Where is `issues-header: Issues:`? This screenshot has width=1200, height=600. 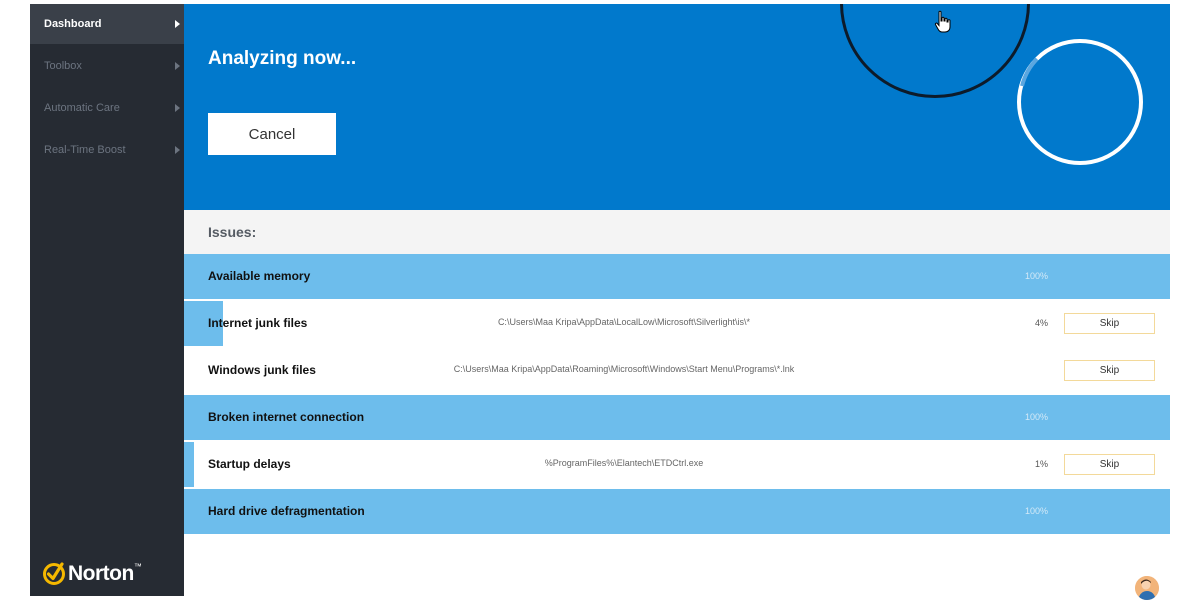 issues-header: Issues: is located at coordinates (677, 232).